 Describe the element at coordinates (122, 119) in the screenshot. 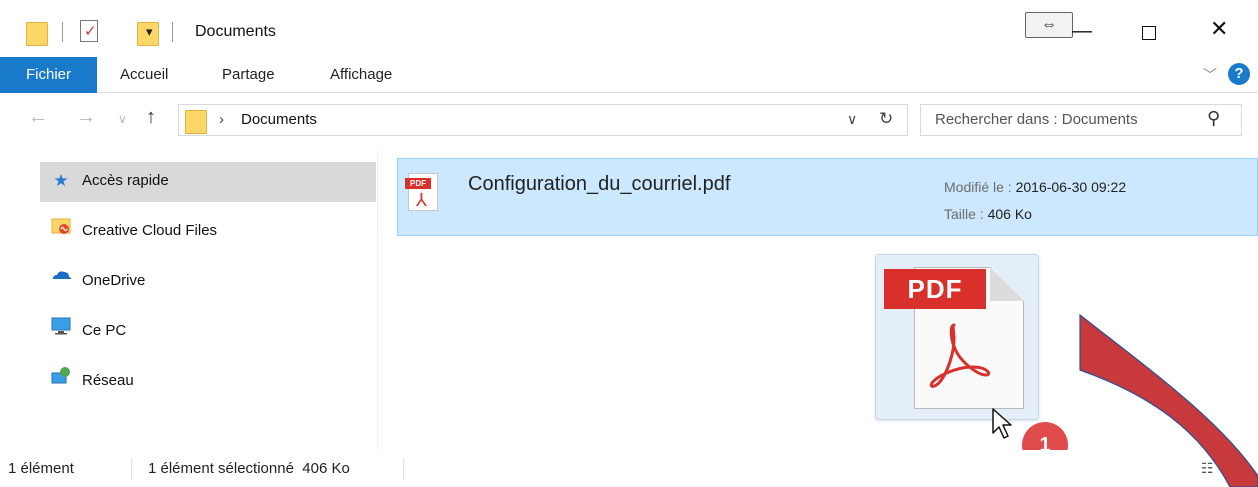

I see `recent-locations-icon: ∨` at that location.